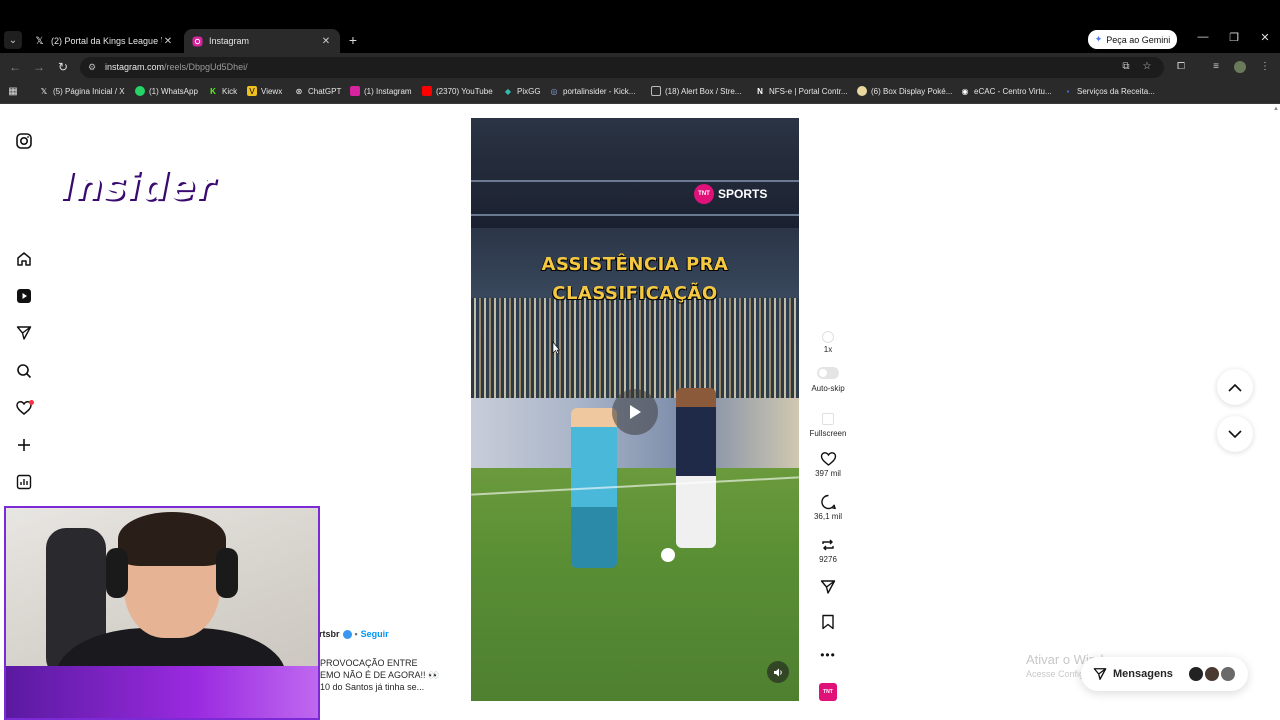 The image size is (1280, 720). What do you see at coordinates (355, 91) in the screenshot?
I see `instagram-icon` at bounding box center [355, 91].